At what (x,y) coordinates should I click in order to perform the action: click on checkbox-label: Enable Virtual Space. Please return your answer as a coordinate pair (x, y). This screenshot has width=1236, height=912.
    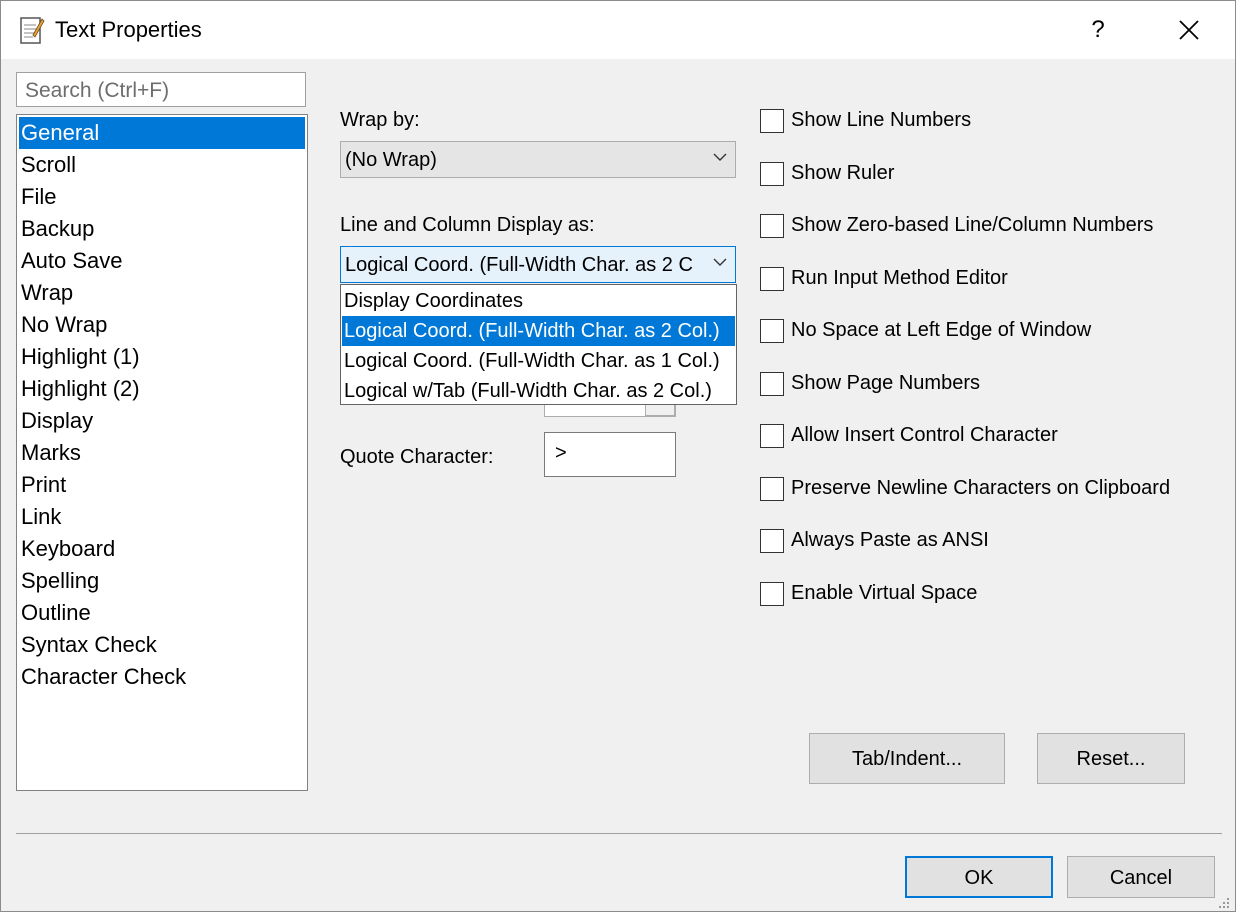
    Looking at the image, I should click on (884, 593).